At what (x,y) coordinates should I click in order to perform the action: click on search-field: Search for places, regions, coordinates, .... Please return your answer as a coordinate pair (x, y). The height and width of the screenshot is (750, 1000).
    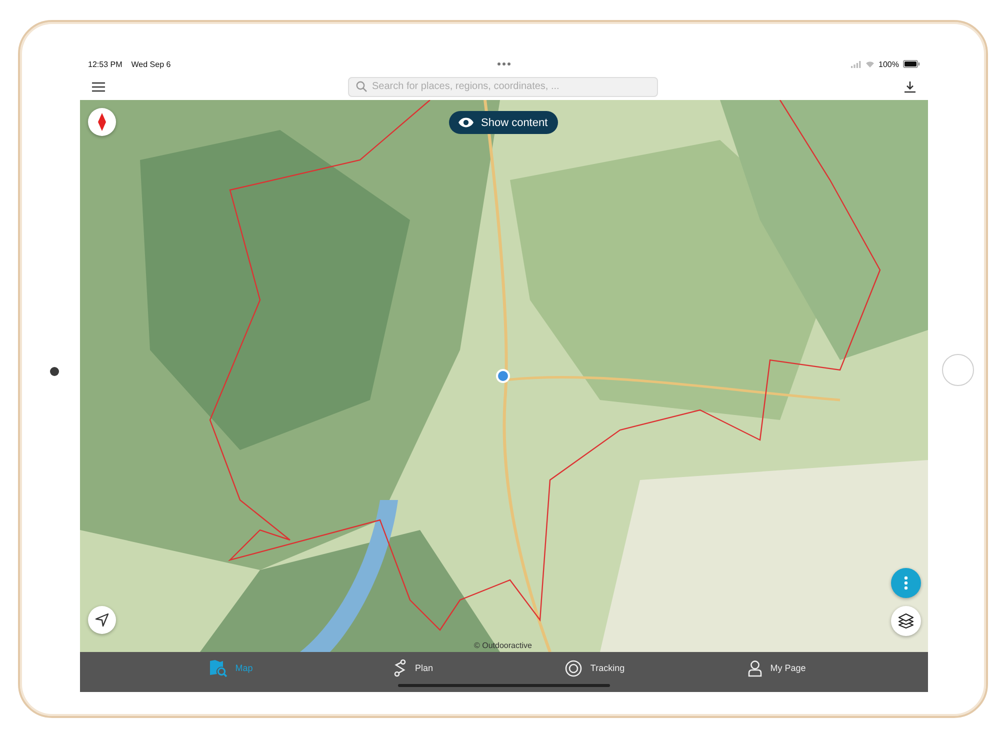
    Looking at the image, I should click on (503, 86).